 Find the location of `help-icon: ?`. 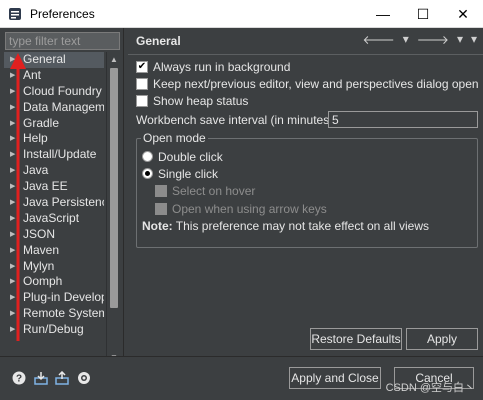

help-icon: ? is located at coordinates (19, 378).